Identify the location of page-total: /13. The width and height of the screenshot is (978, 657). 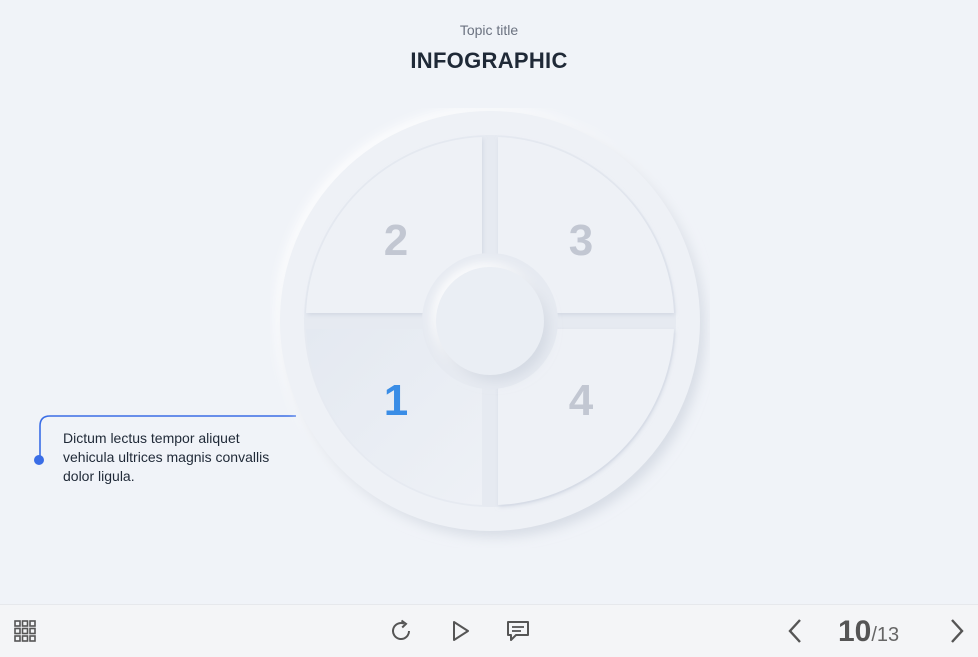
(885, 635).